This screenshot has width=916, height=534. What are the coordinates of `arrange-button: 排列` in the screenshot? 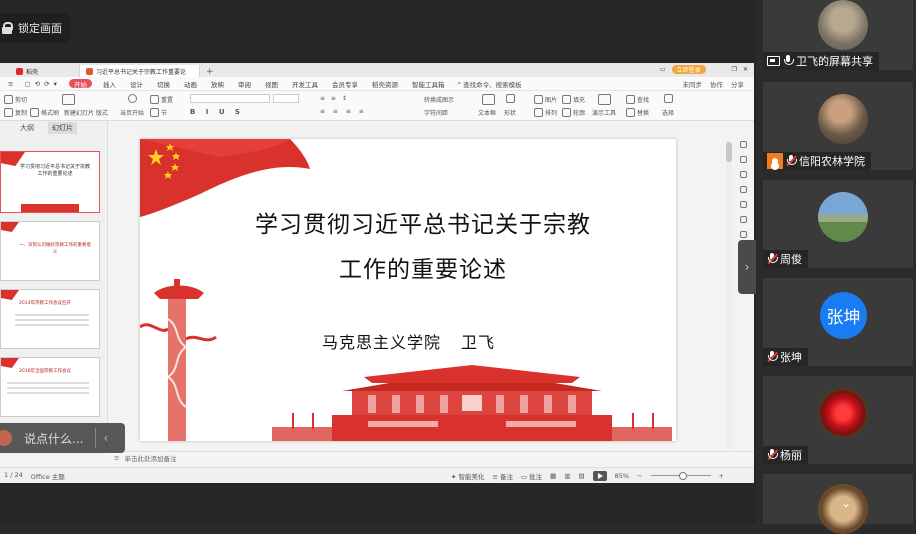 It's located at (545, 112).